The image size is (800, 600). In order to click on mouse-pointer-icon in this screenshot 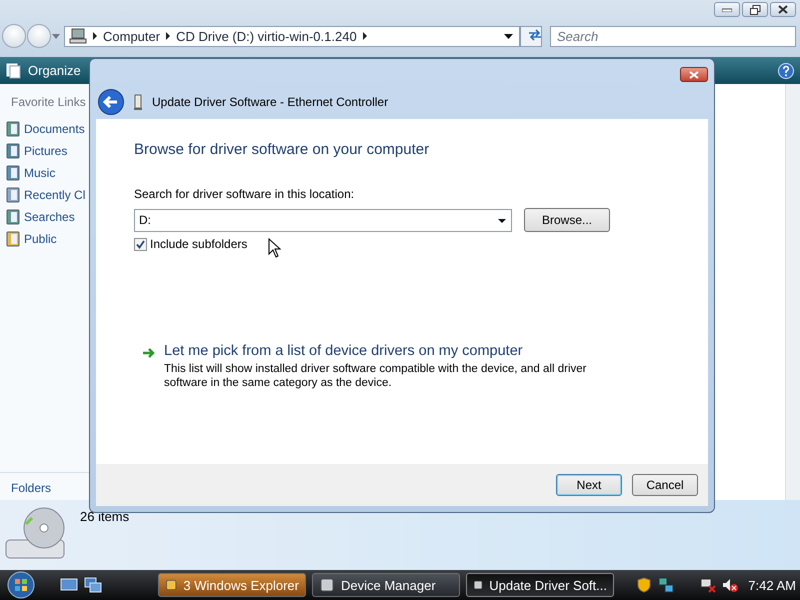, I will do `click(275, 248)`.